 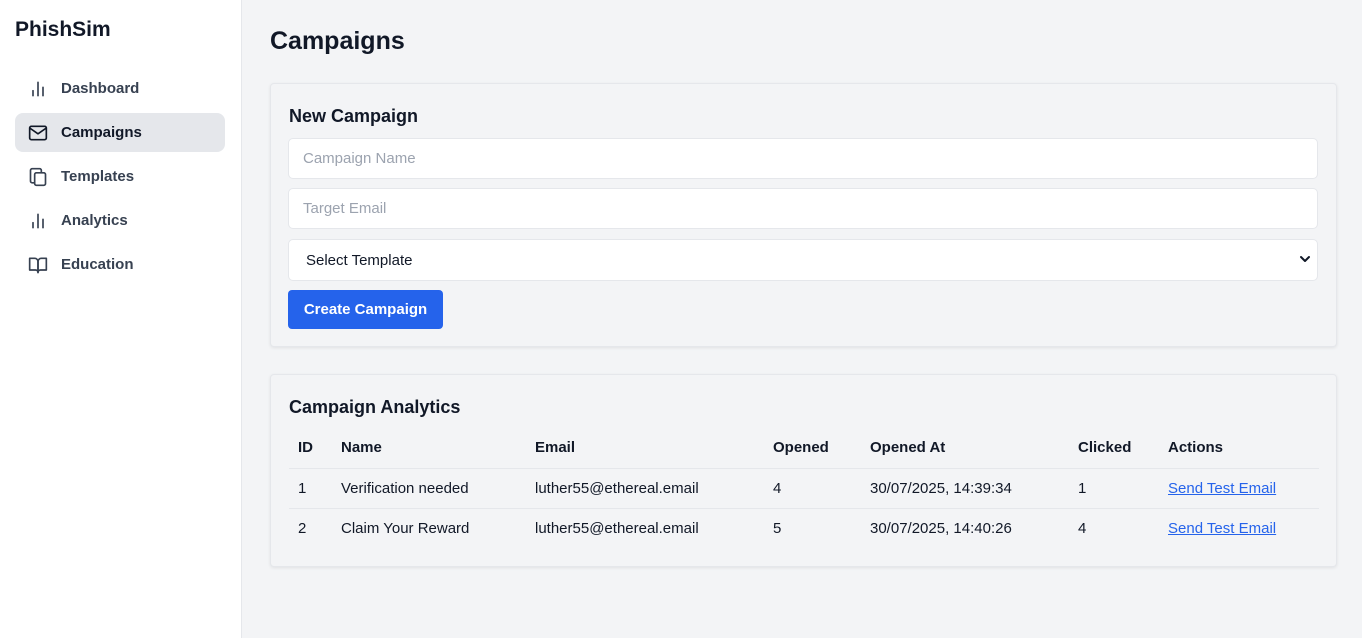 I want to click on template-select-value: Select Template, so click(x=359, y=260).